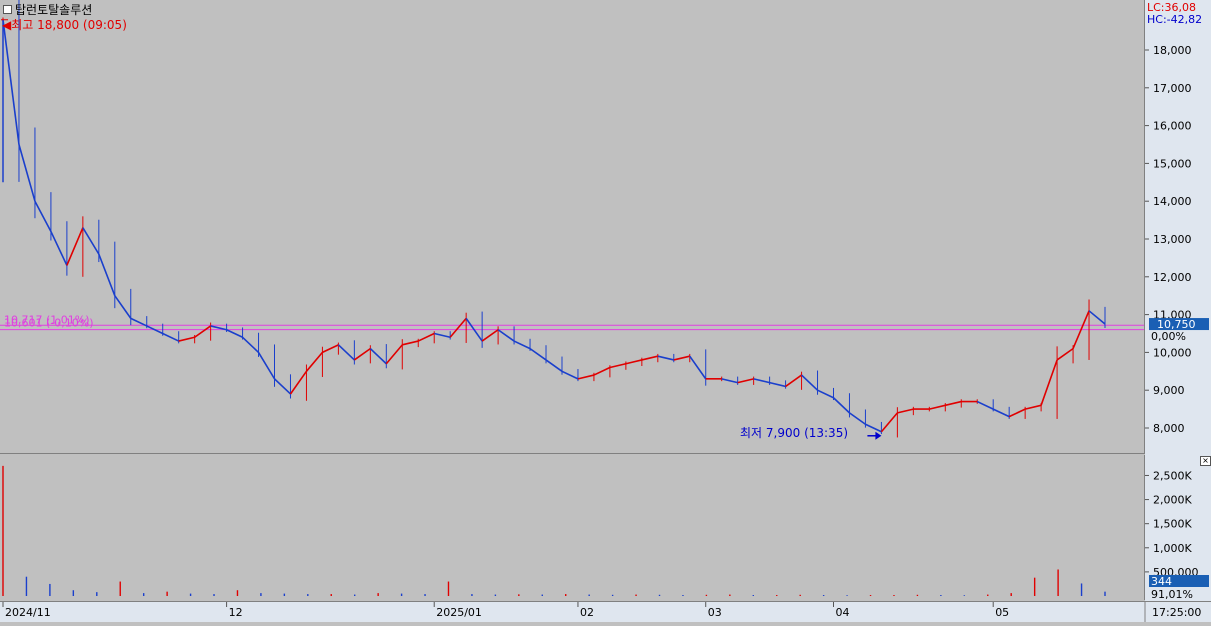  I want to click on time-label: 17:25:00, so click(1176, 612).